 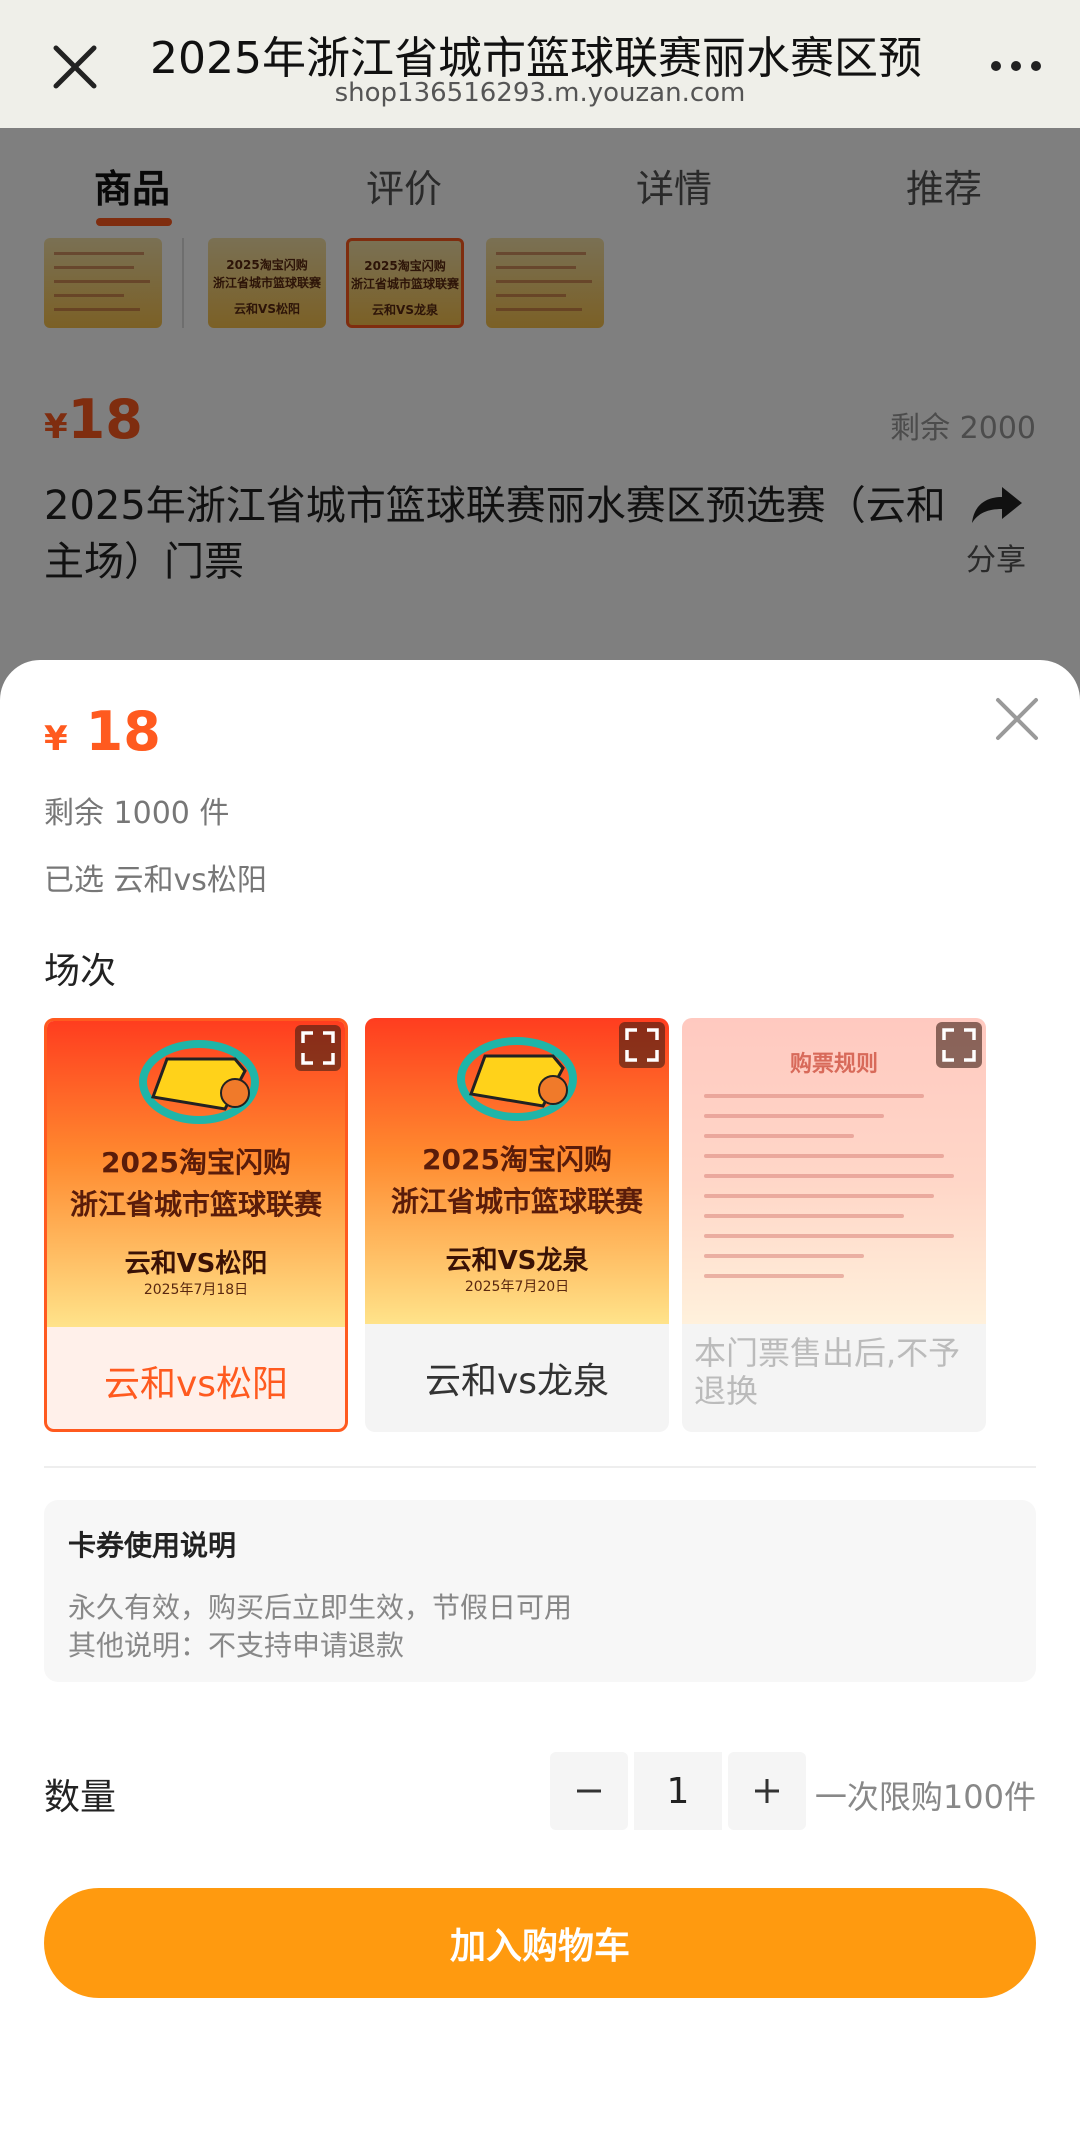 I want to click on page-title: 2025年浙江省城市篮球联赛丽水赛区预, so click(x=536, y=58).